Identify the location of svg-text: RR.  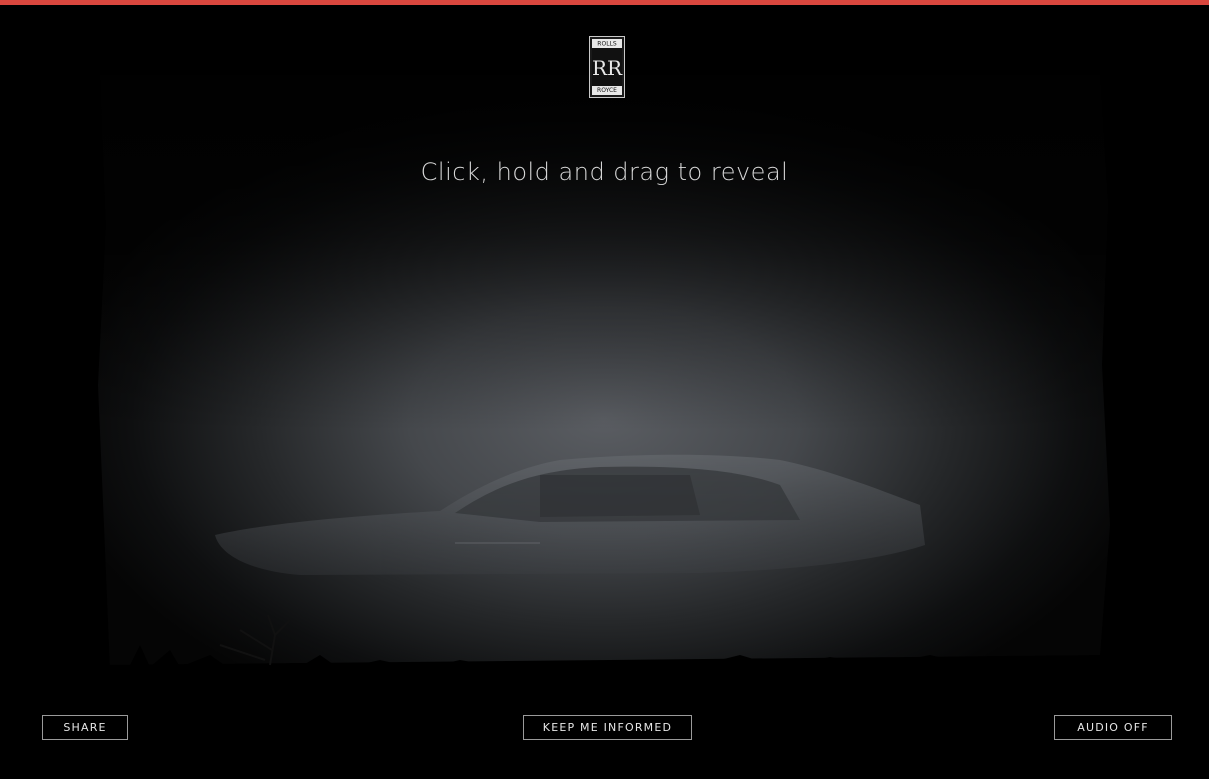
(607, 68).